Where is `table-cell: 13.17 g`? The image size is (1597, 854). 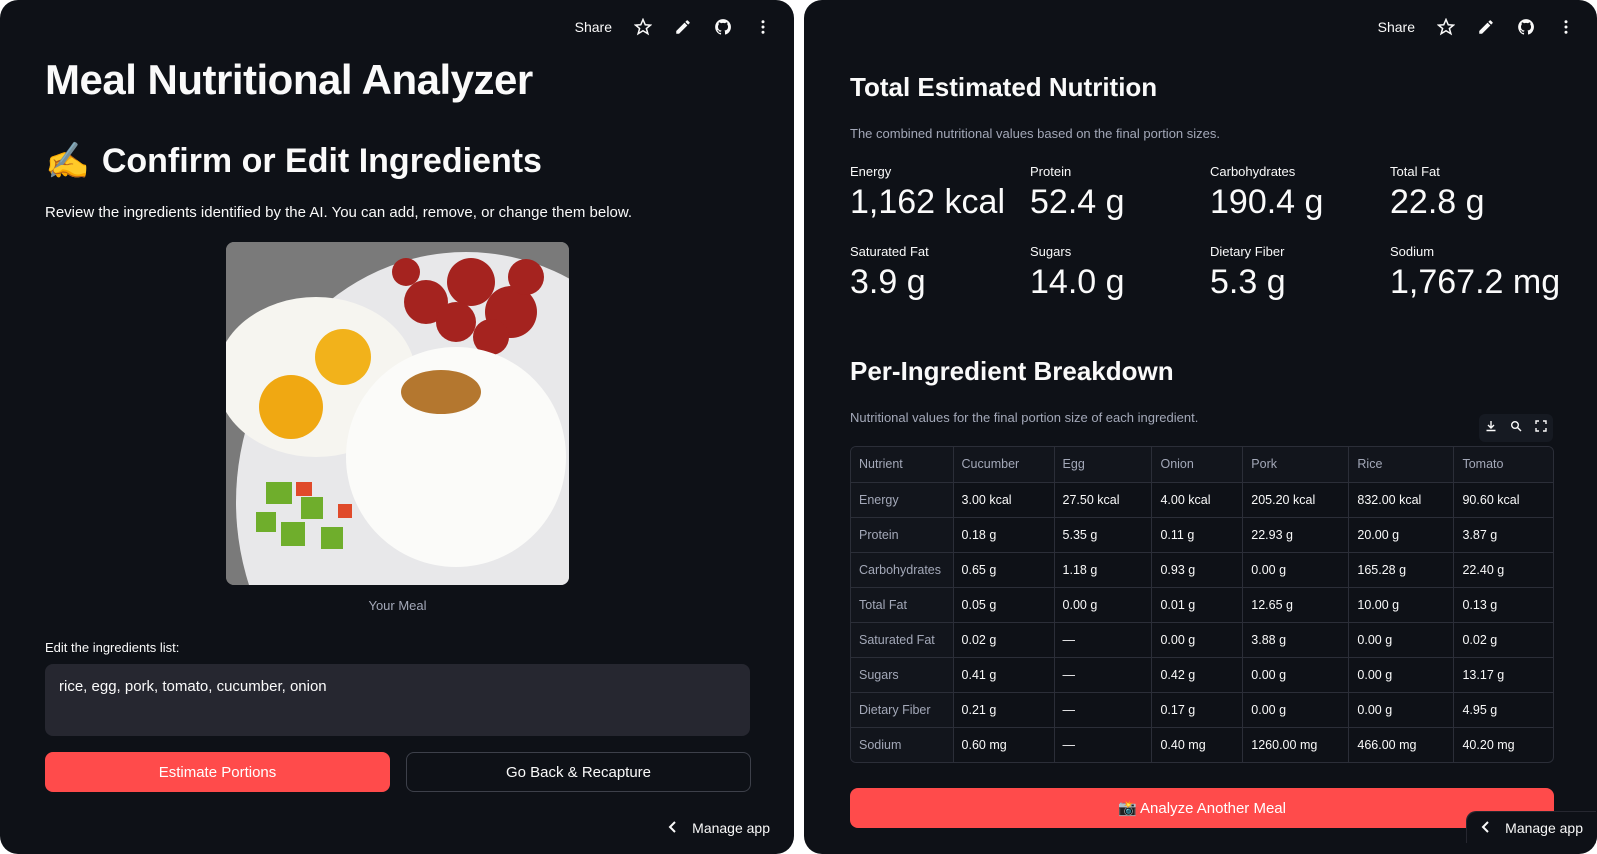 table-cell: 13.17 g is located at coordinates (1503, 675).